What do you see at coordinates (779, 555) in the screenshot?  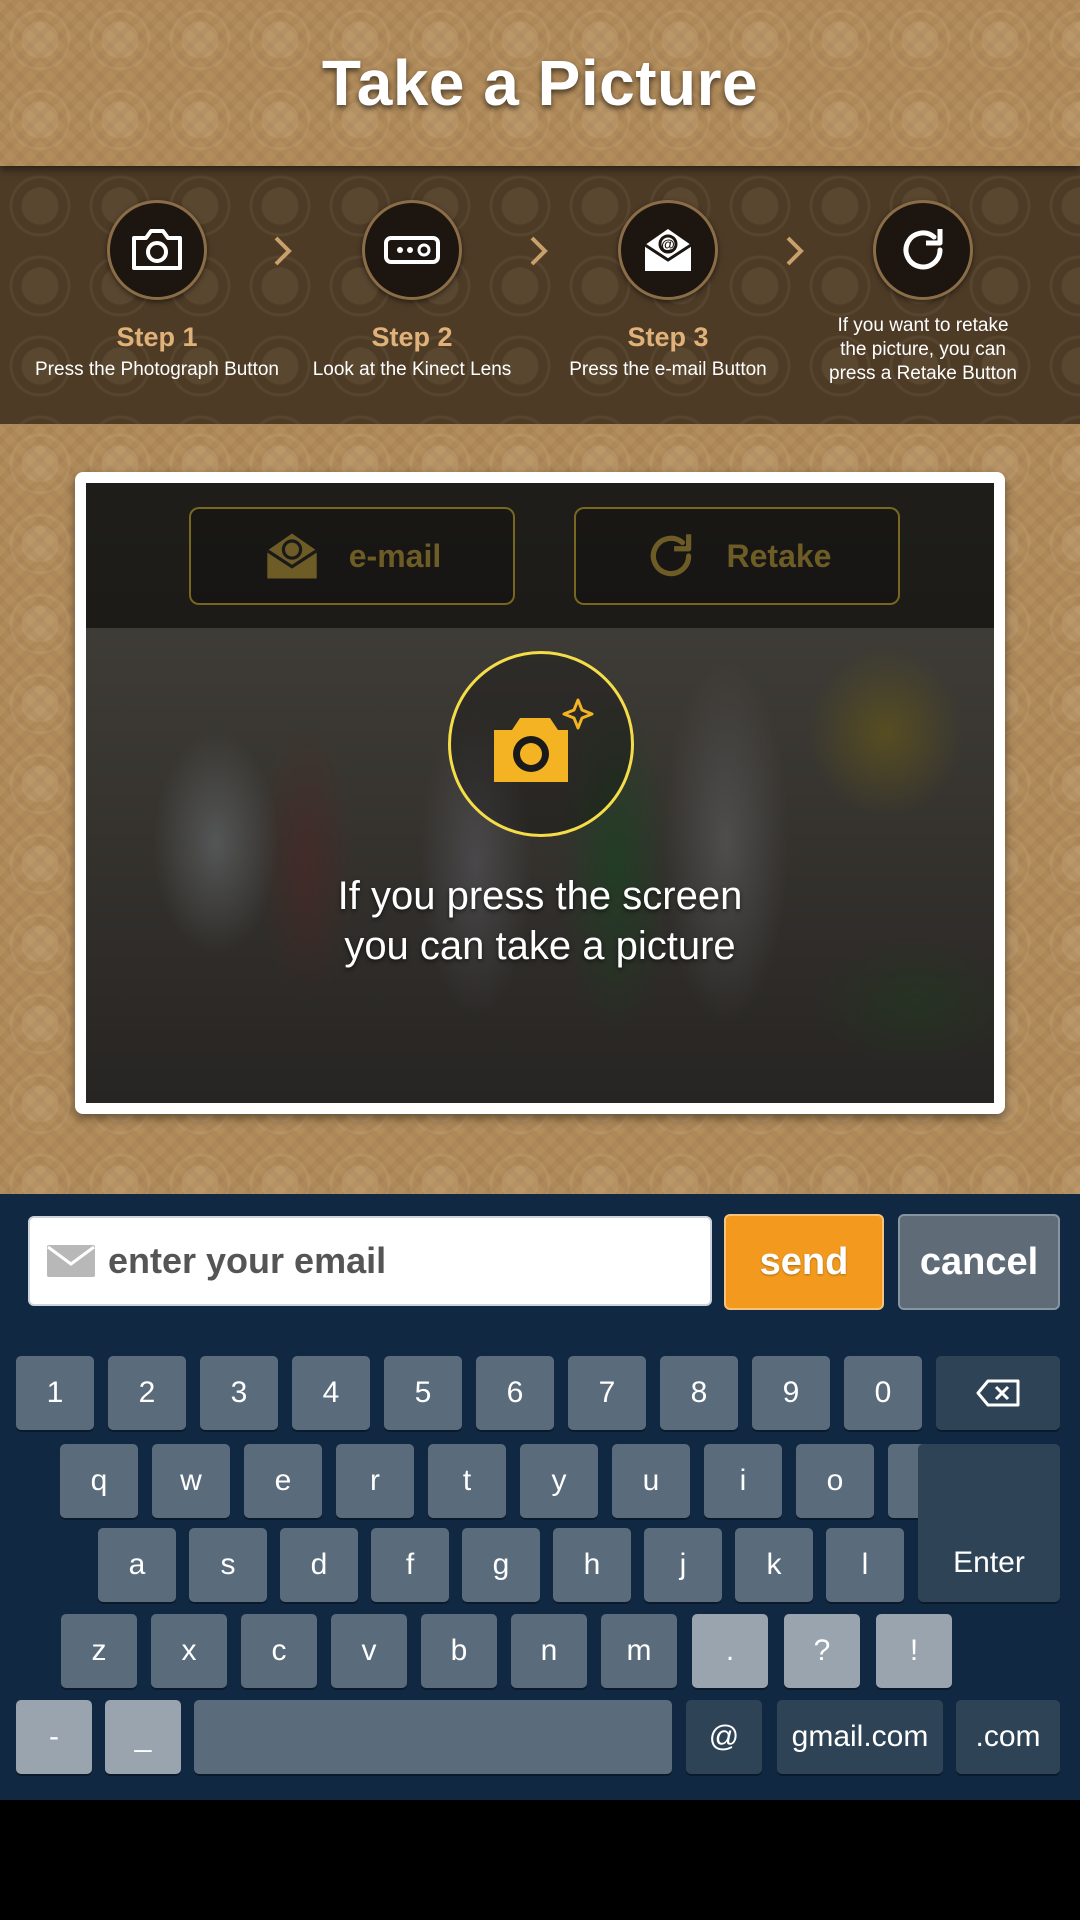 I see `retake-button-label: Retake` at bounding box center [779, 555].